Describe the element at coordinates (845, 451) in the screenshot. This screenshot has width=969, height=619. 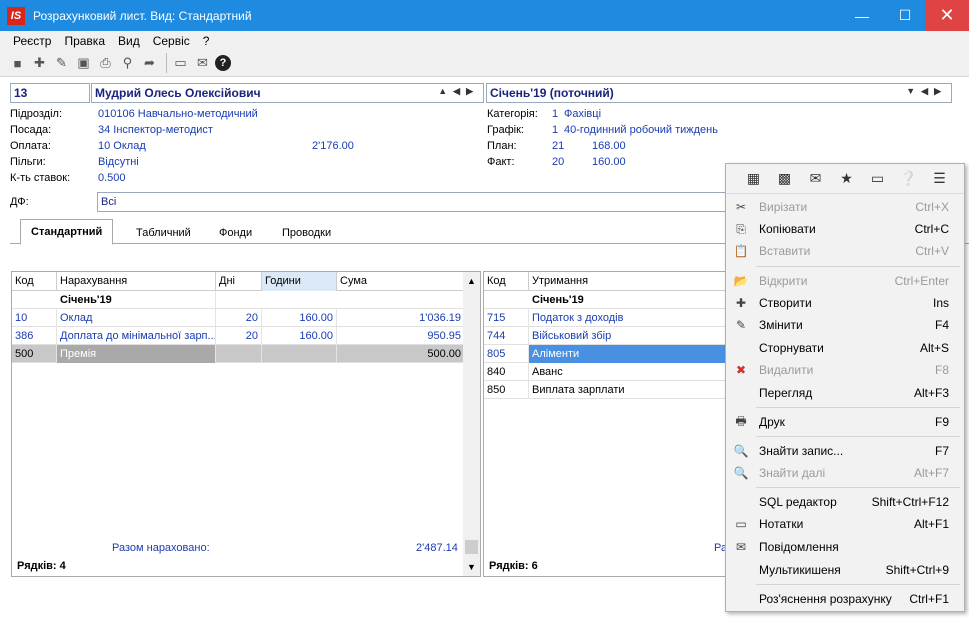
I see `menu-find: 🔍 Знайти запис... F7` at that location.